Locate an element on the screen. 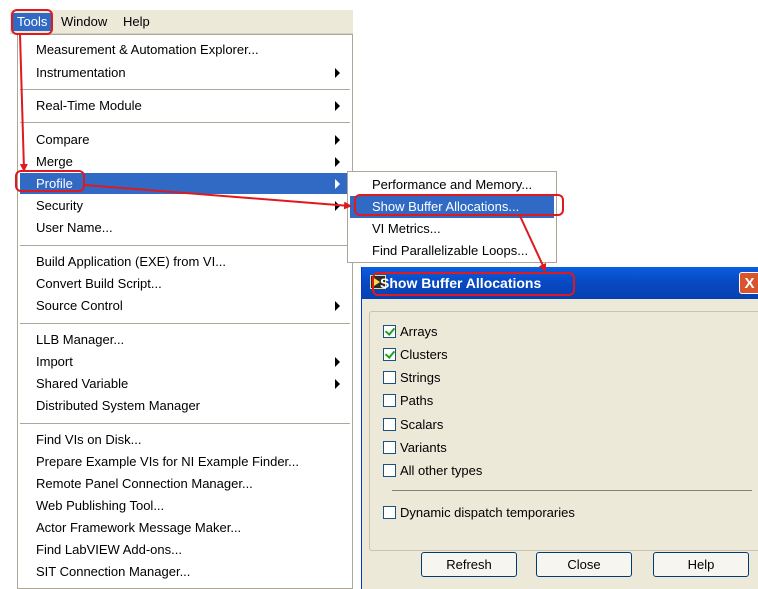  checkbox-label: Variants is located at coordinates (423, 447).